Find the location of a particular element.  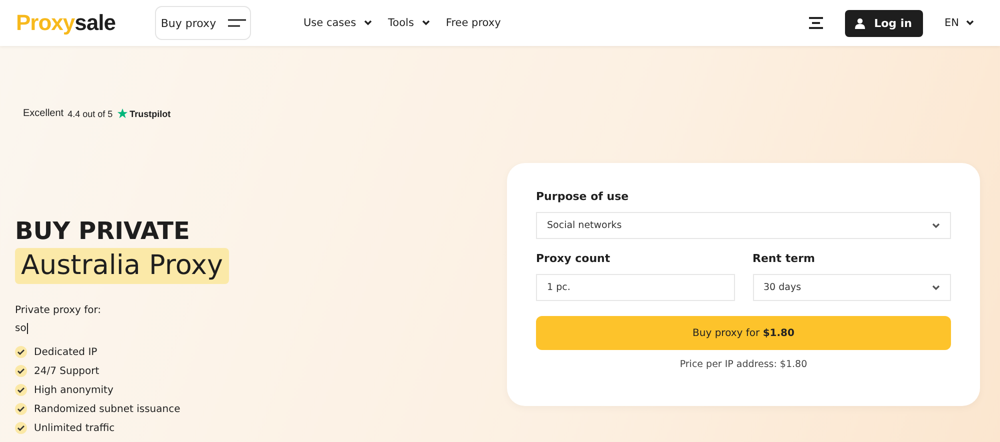

login-button: Log in is located at coordinates (883, 23).